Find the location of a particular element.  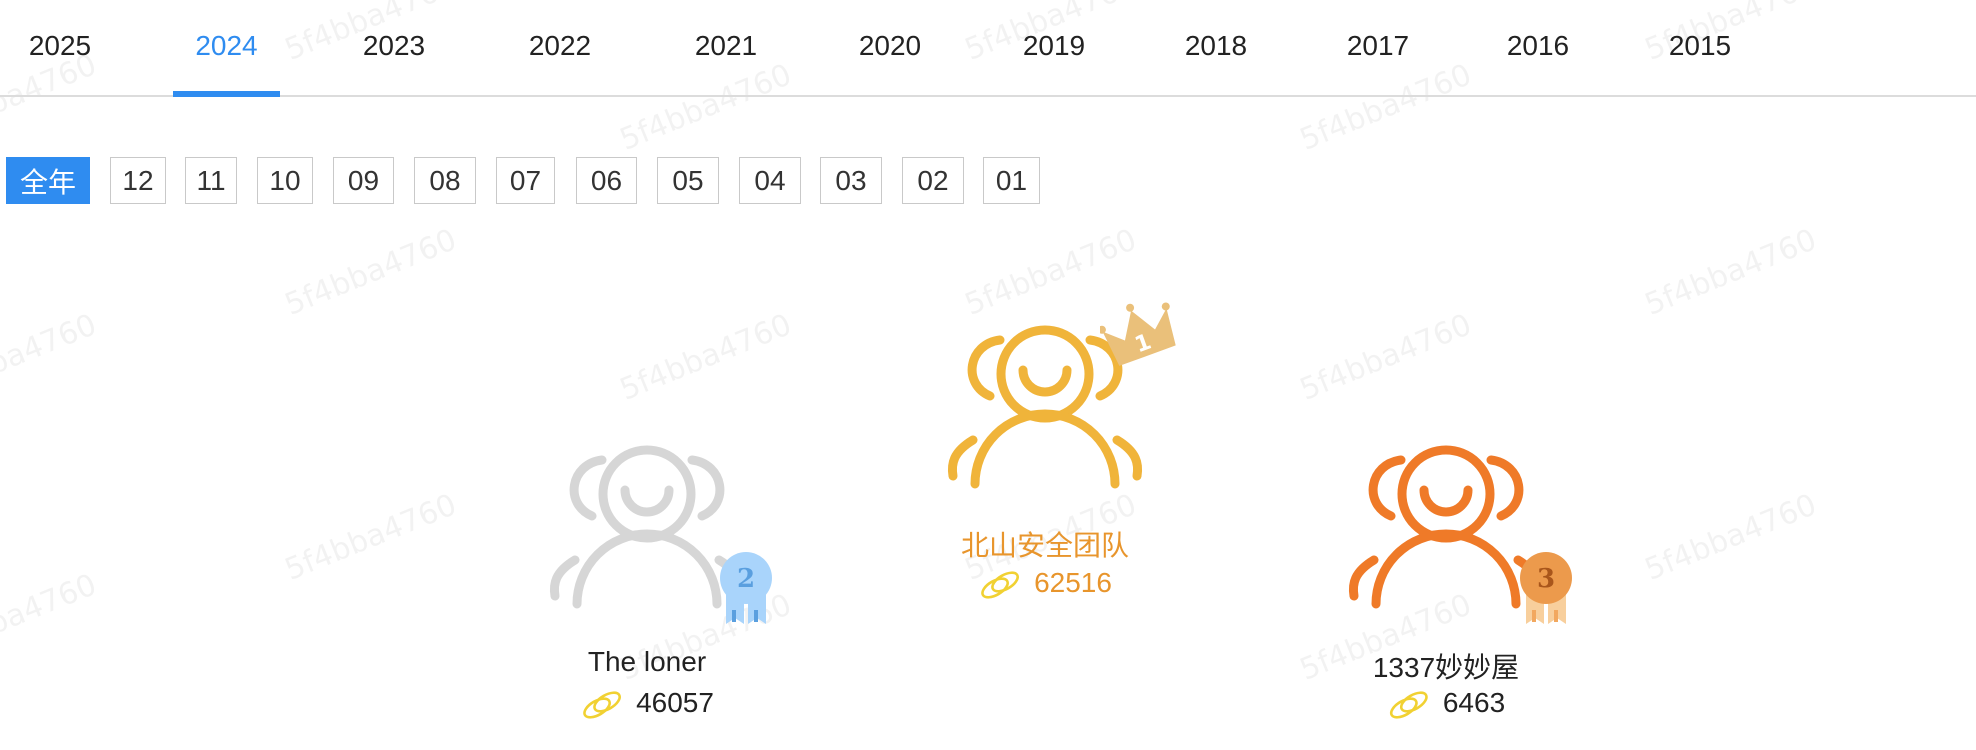

year-tab-2022: 2022 is located at coordinates (560, 48).